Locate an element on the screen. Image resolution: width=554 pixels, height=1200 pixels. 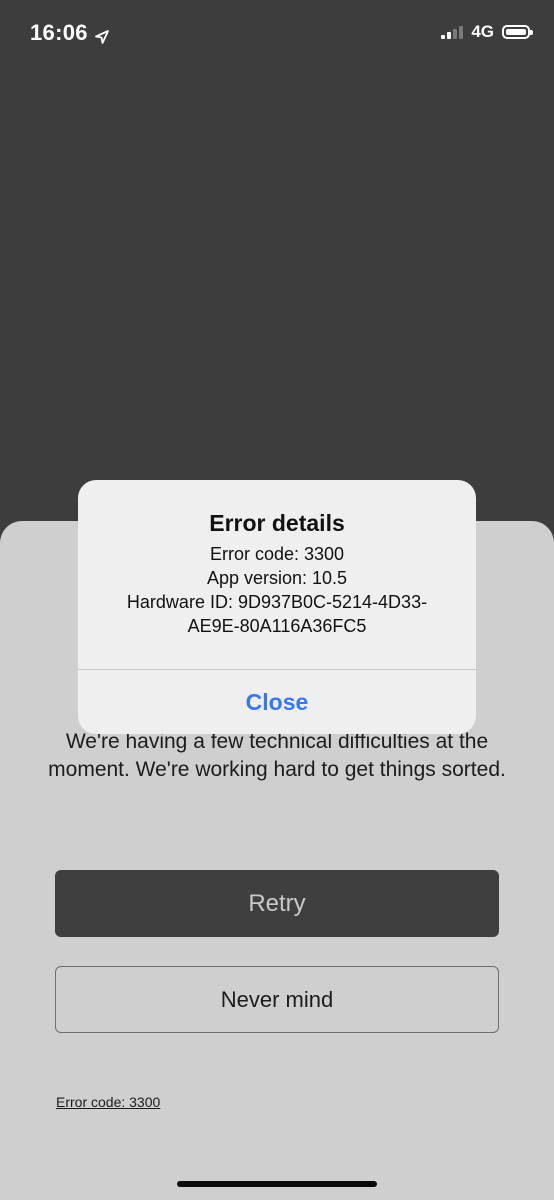
location-arrow-icon is located at coordinates (102, 34).